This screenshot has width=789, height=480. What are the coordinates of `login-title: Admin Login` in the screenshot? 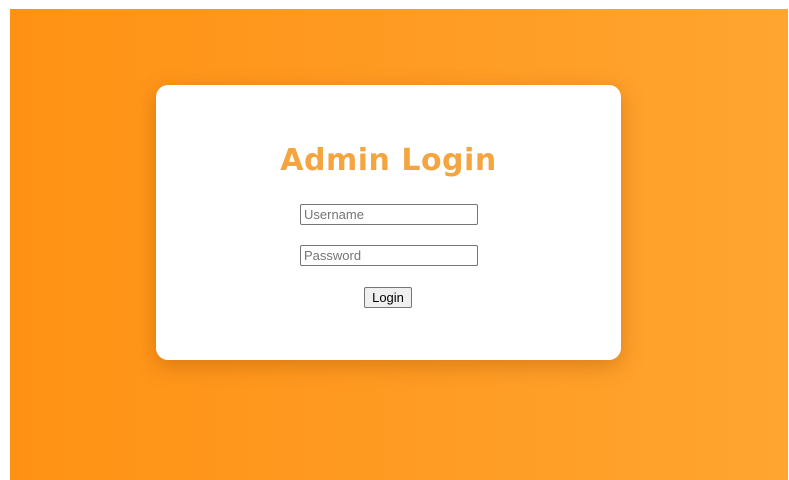 It's located at (388, 160).